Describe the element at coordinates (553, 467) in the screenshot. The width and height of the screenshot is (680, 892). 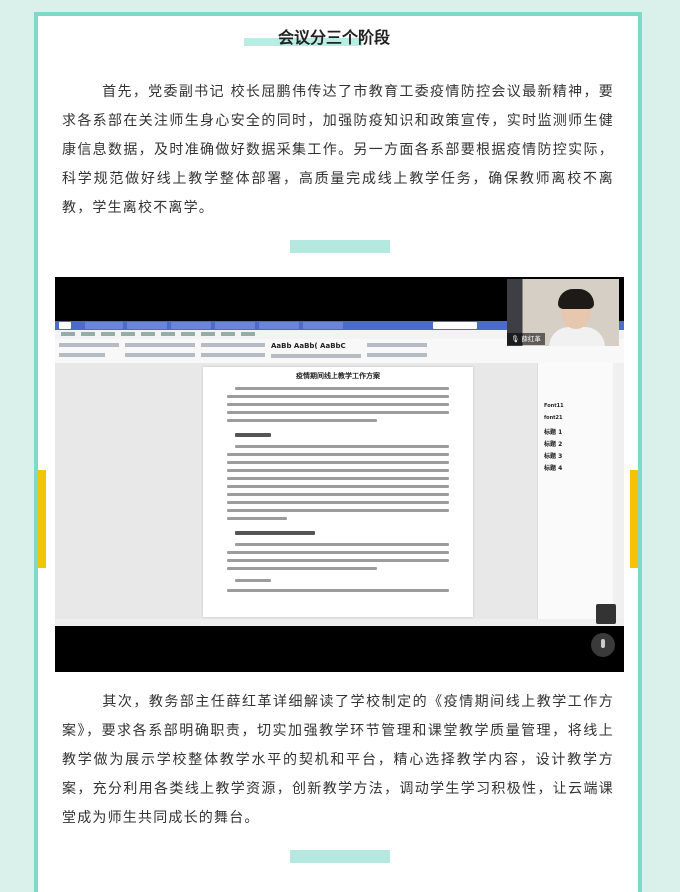
I see `style-item: 标题 4` at that location.